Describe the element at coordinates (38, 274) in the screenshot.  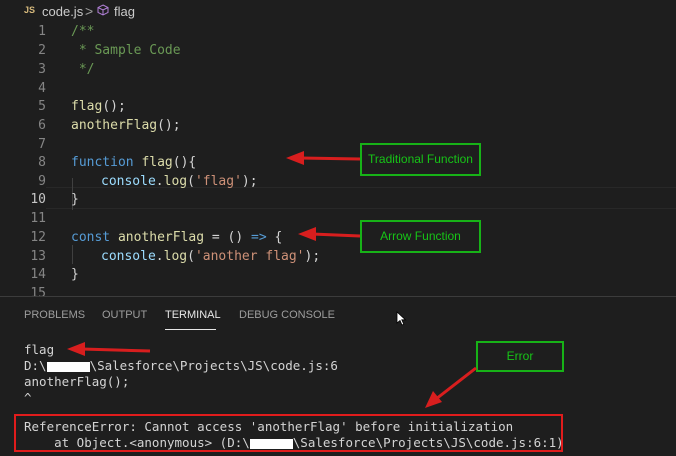
I see `line-number: 14` at that location.